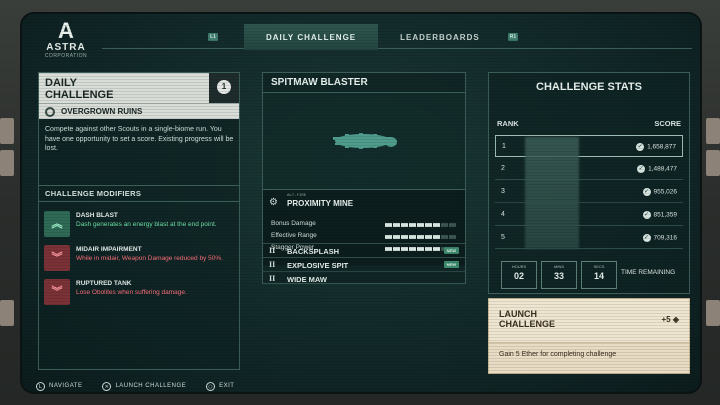 Image resolution: width=720 pixels, height=405 pixels. What do you see at coordinates (513, 37) in the screenshot?
I see `r1-button-hint-icon: R1` at bounding box center [513, 37].